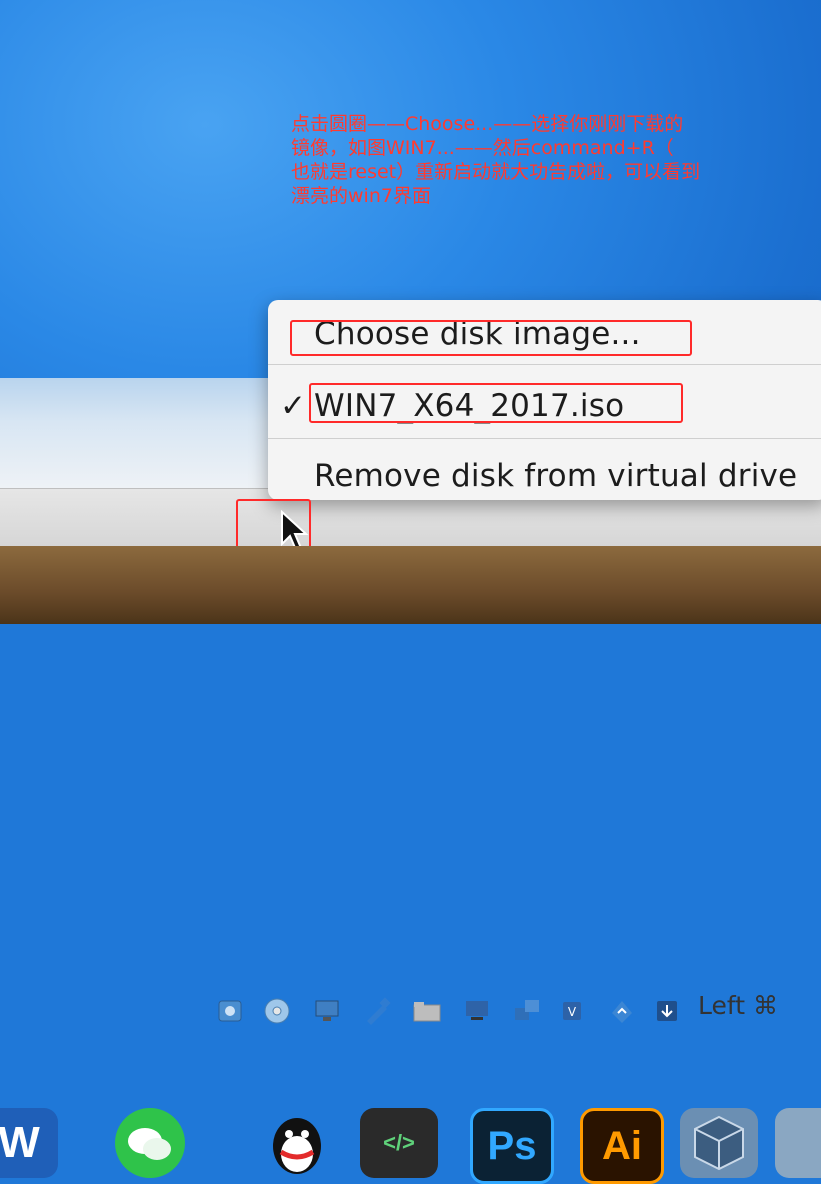 The width and height of the screenshot is (821, 1184). Describe the element at coordinates (297, 1146) in the screenshot. I see `qq-penguin-icon` at that location.